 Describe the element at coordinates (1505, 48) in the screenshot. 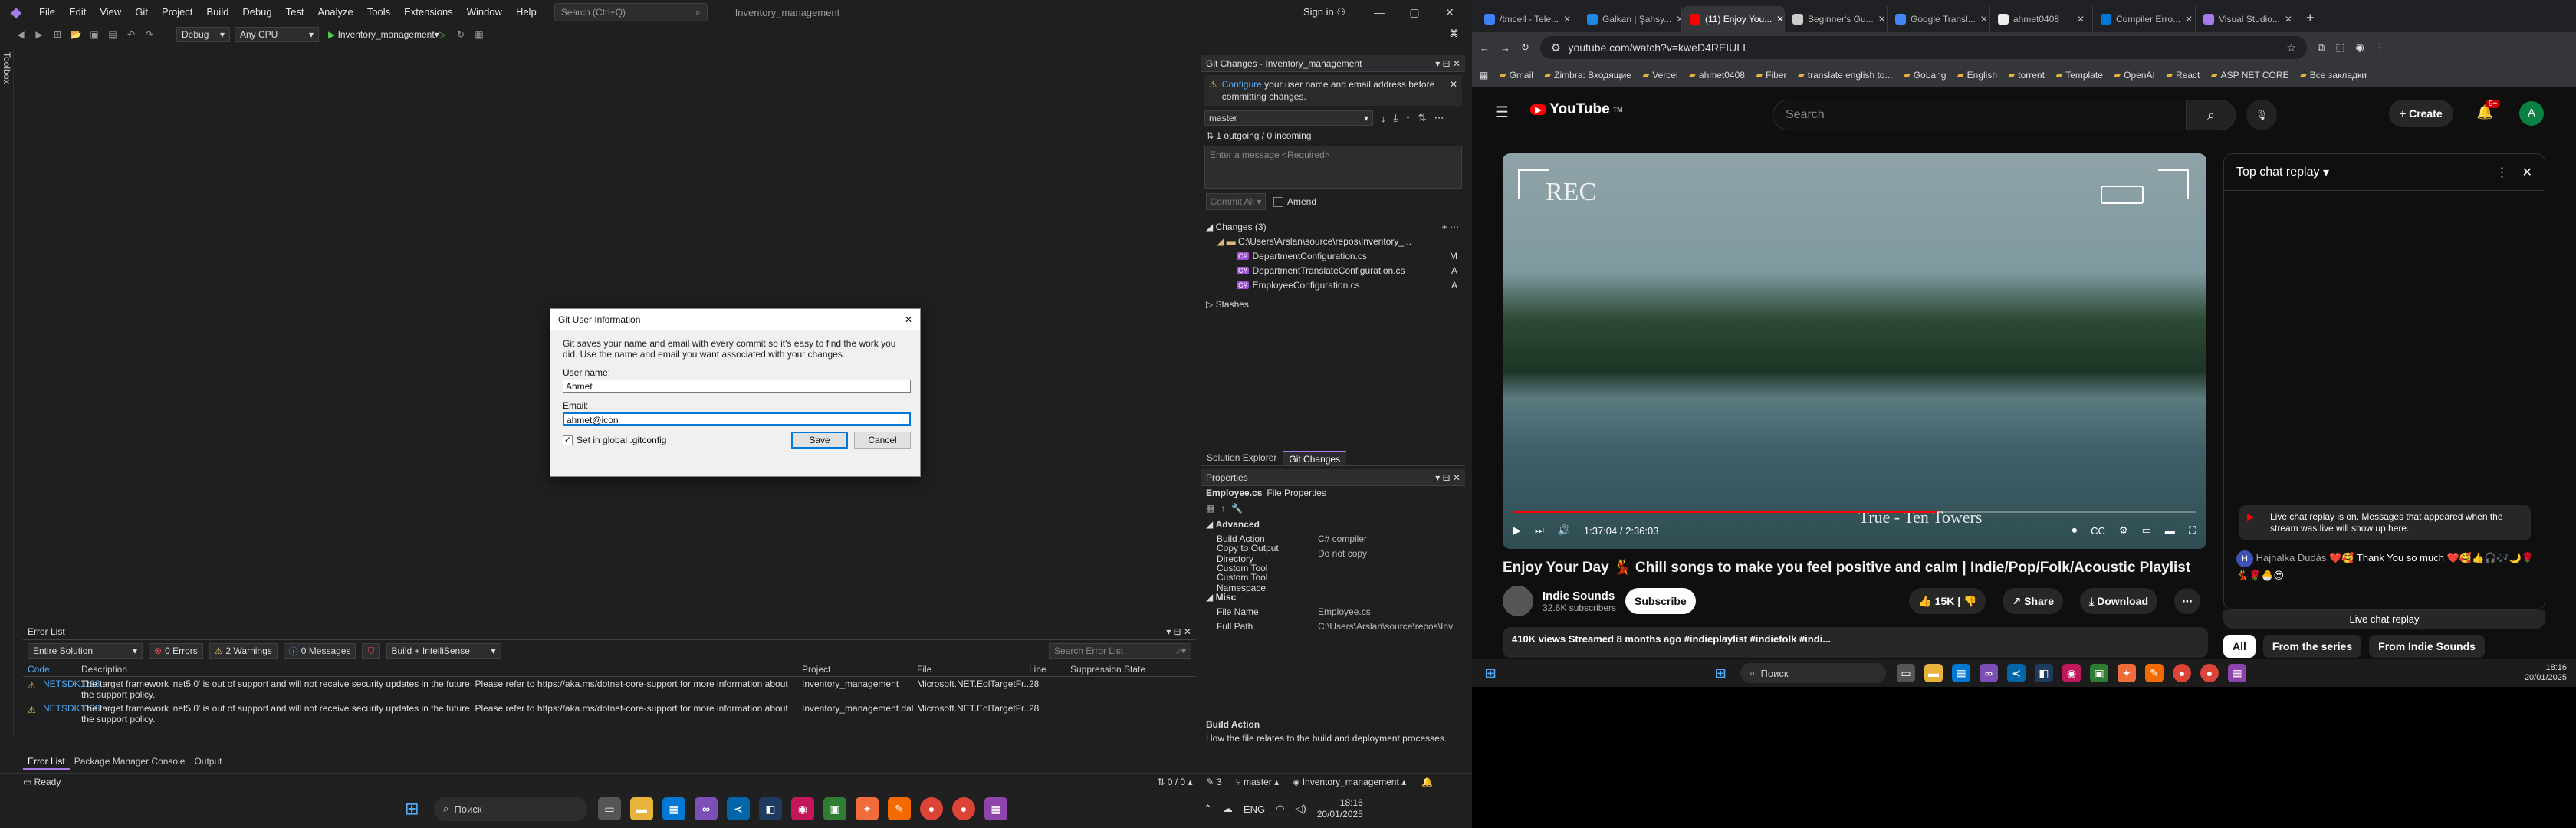

I see `forward-icon: →` at that location.